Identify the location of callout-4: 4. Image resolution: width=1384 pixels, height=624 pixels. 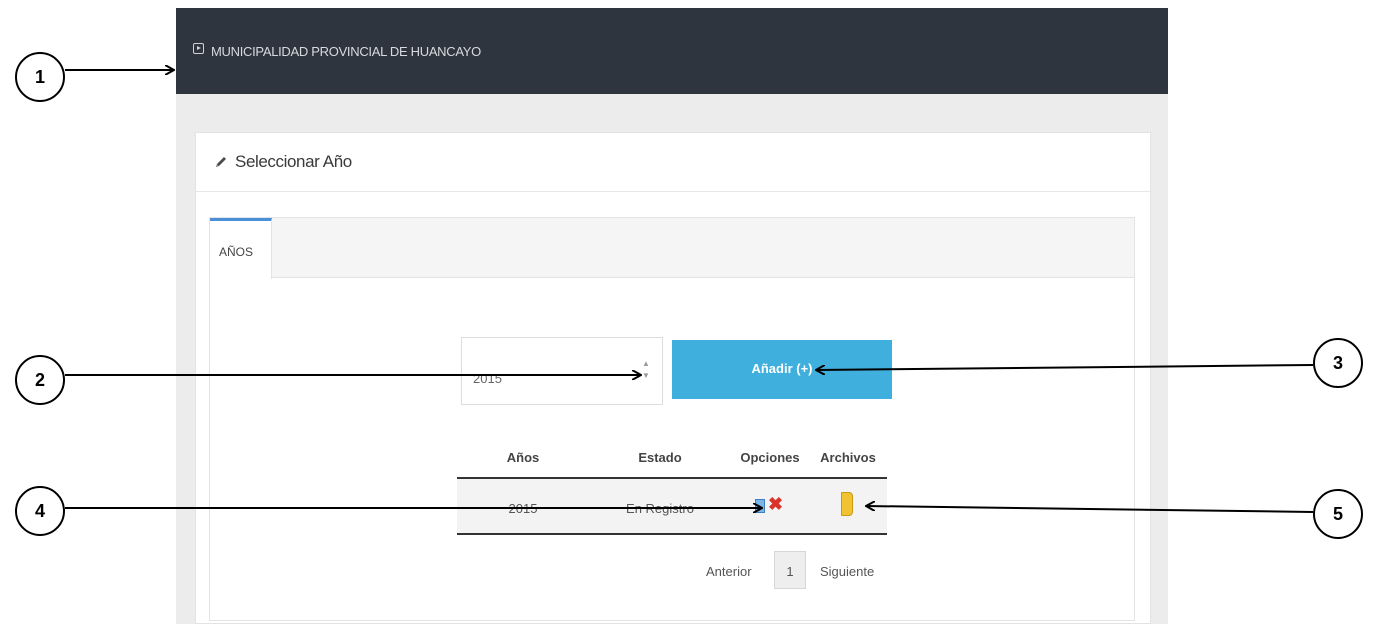
(40, 511).